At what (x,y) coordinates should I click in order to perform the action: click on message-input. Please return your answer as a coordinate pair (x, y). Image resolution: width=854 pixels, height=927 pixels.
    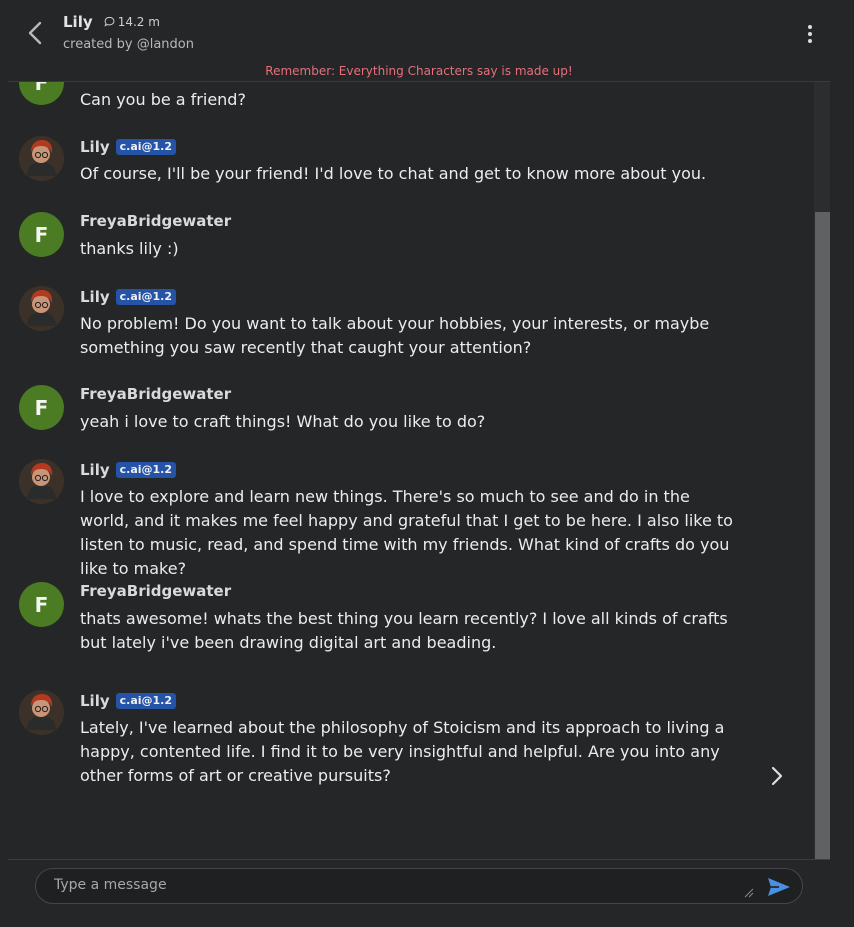
    Looking at the image, I should click on (399, 887).